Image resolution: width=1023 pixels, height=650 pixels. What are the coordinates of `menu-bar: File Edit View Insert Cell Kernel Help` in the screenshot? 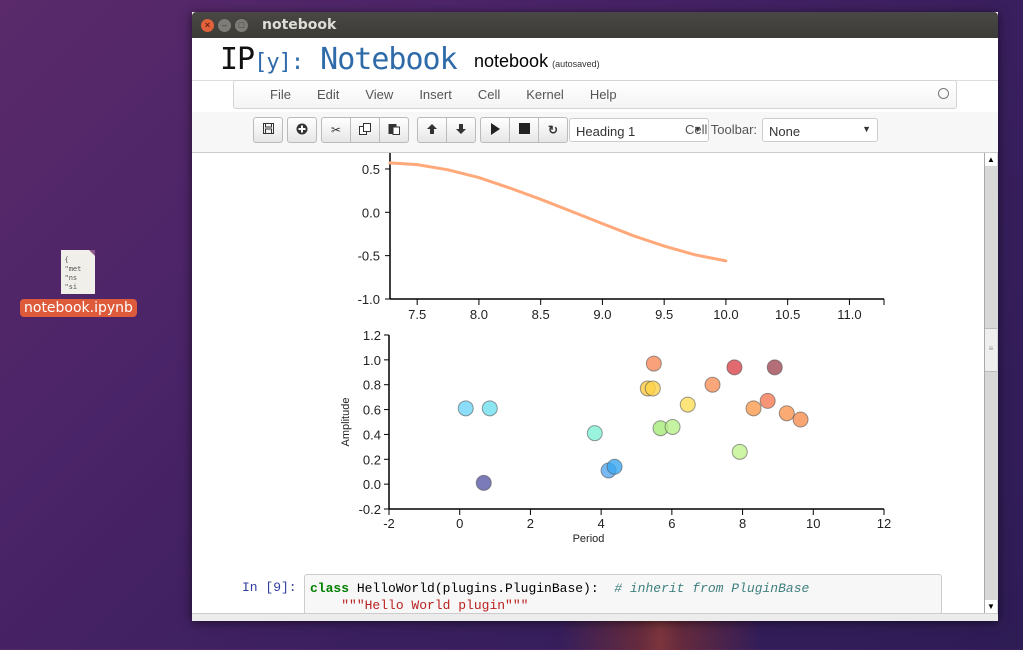 It's located at (595, 94).